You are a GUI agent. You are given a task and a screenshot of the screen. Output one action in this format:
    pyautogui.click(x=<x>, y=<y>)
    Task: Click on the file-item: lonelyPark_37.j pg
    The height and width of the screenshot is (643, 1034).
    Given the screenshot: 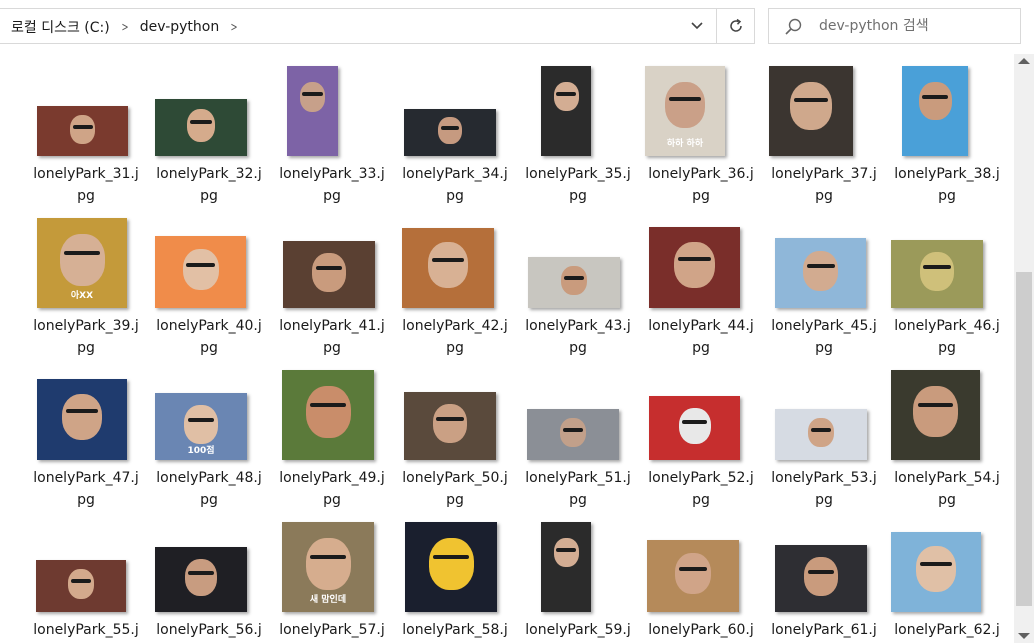 What is the action you would take?
    pyautogui.click(x=824, y=135)
    